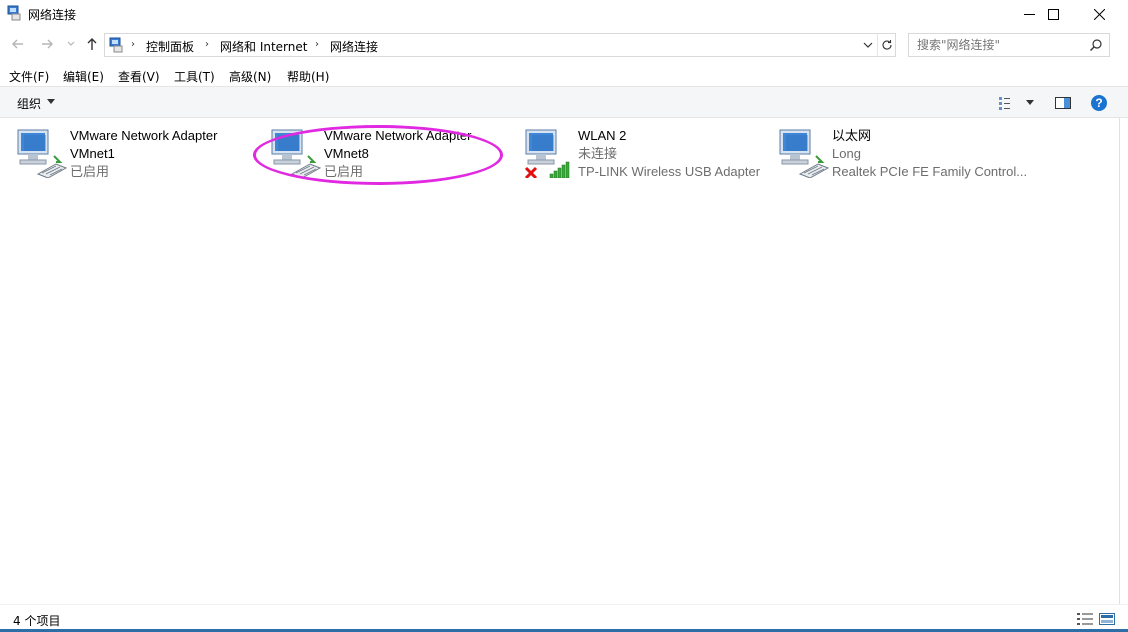  What do you see at coordinates (564, 618) in the screenshot?
I see `status-bar: 4 个项目` at bounding box center [564, 618].